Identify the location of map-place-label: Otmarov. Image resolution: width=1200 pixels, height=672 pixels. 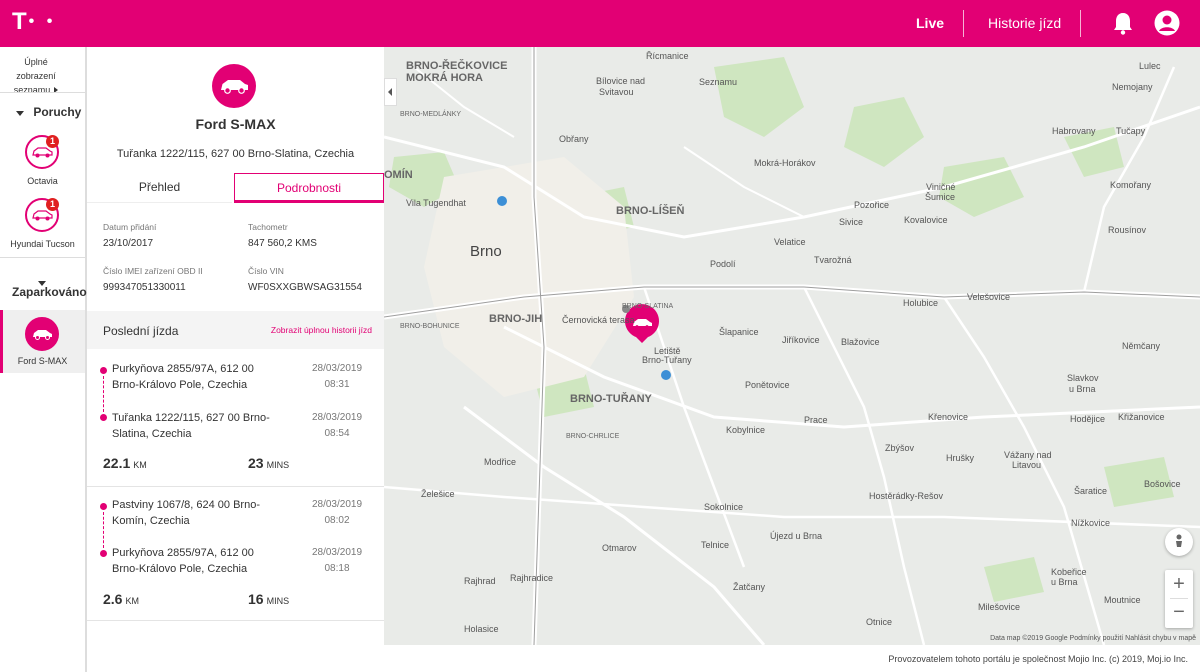
(619, 548).